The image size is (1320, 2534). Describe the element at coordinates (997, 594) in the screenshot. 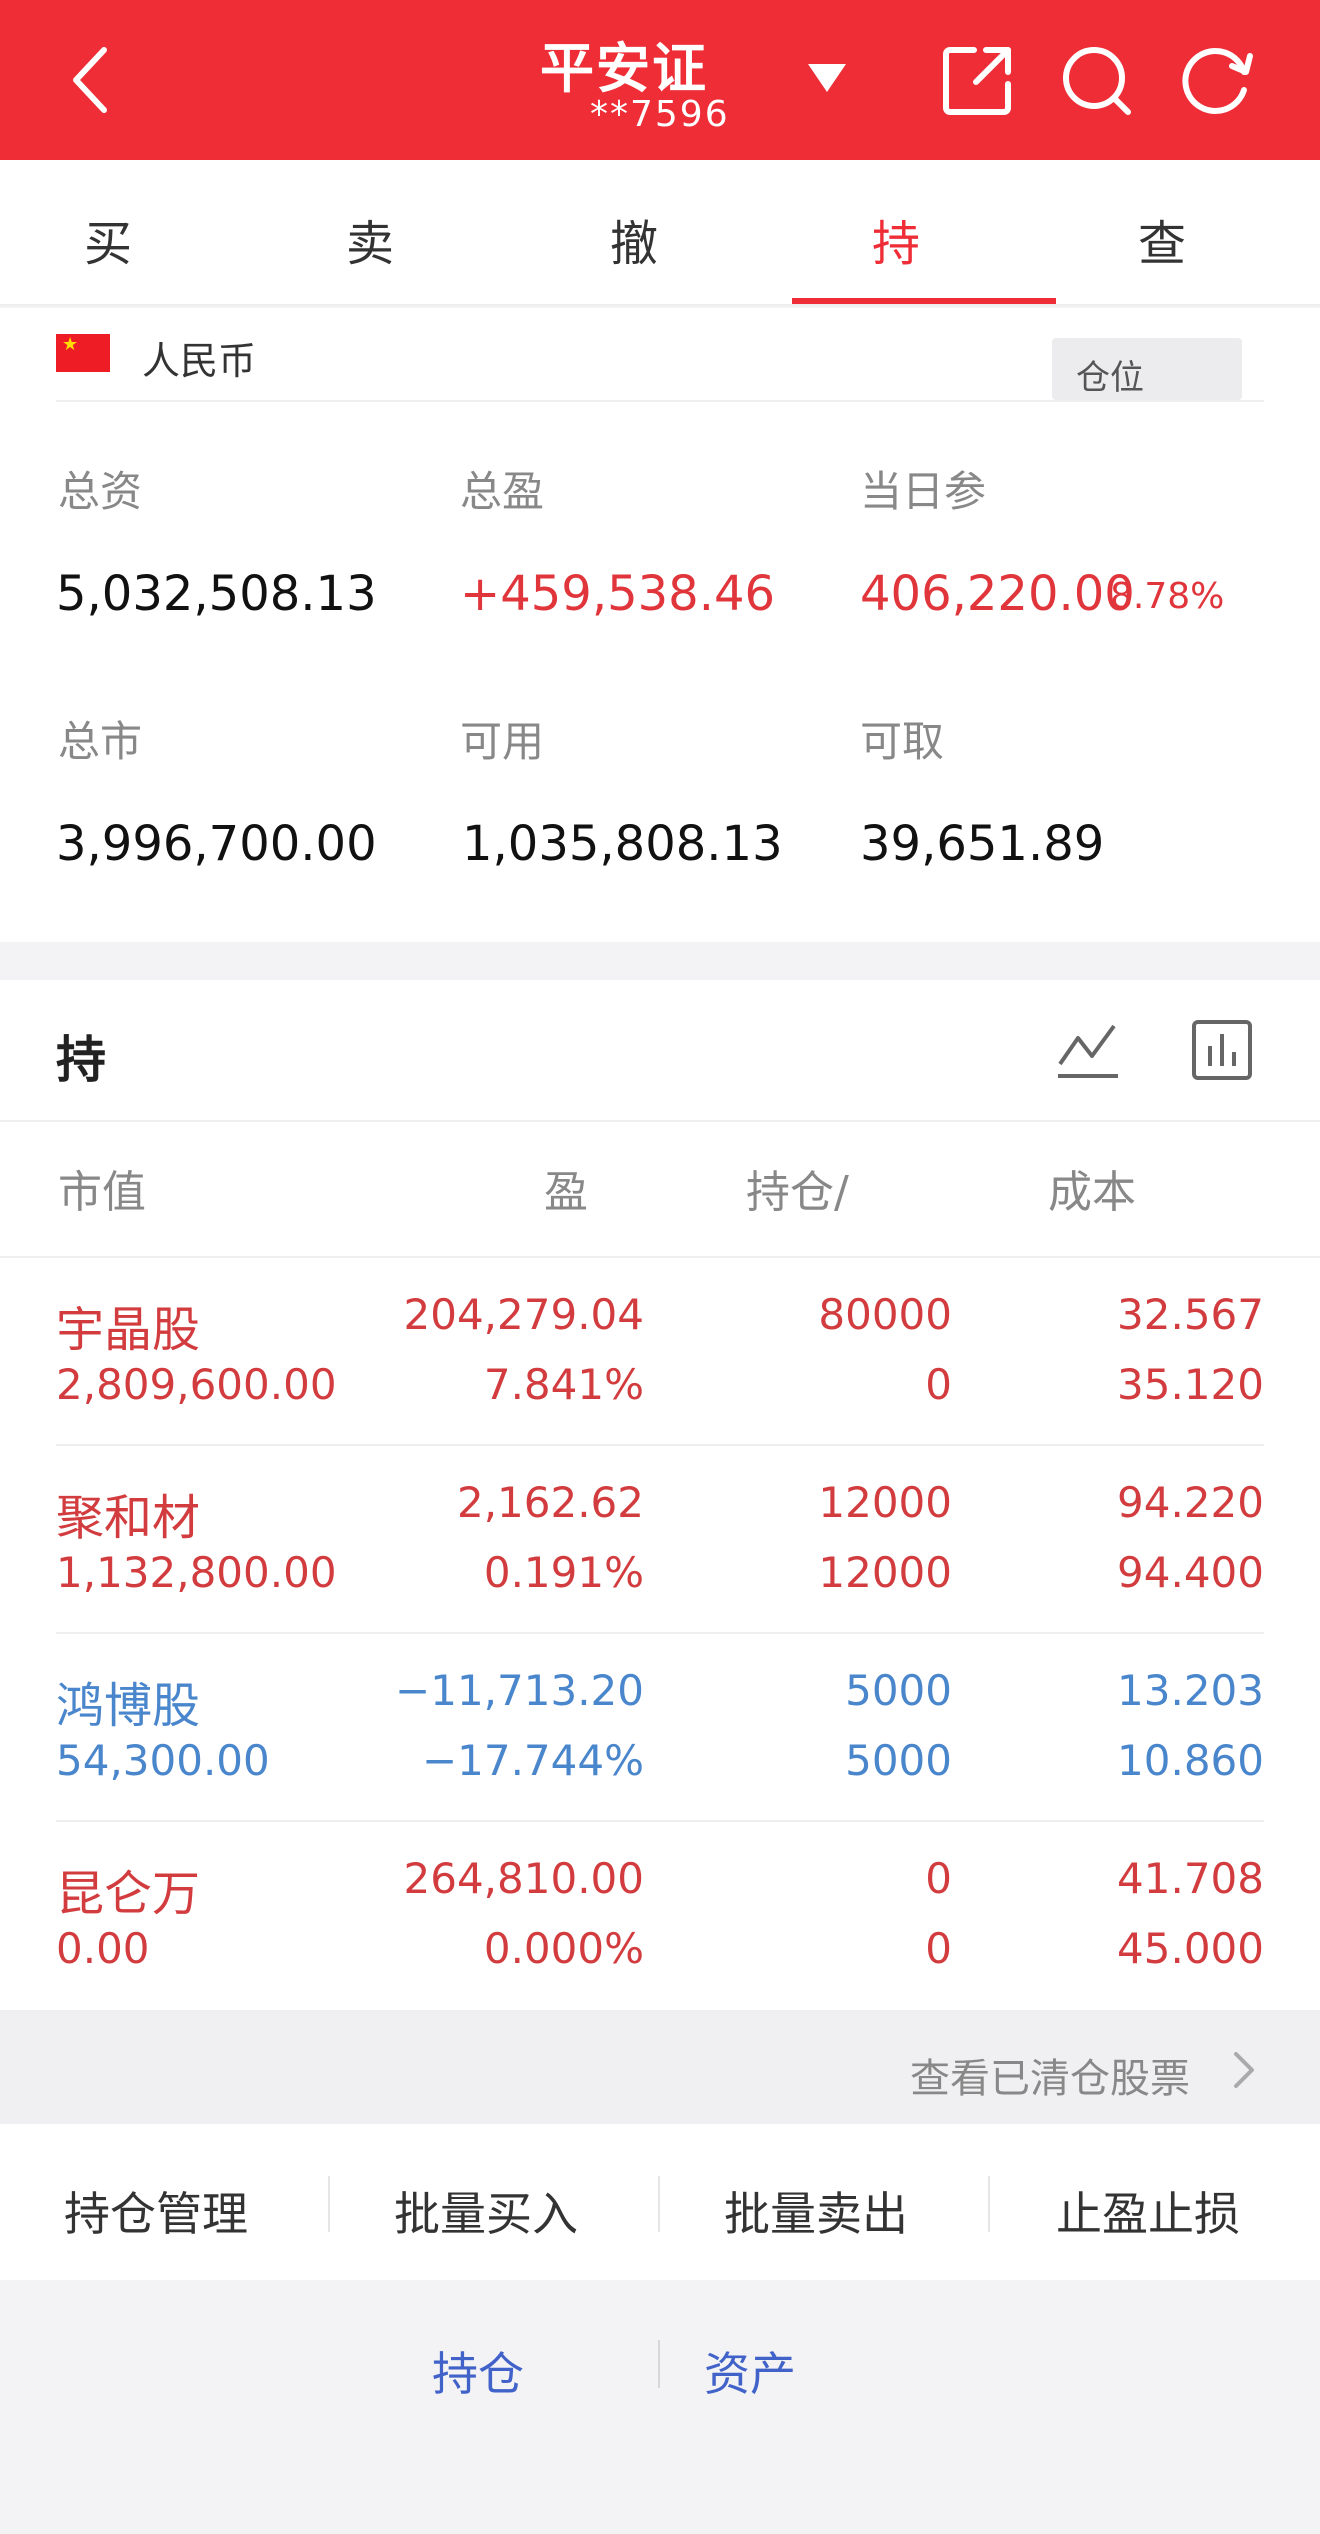

I see `daily-pl-value: 406,220.00` at that location.